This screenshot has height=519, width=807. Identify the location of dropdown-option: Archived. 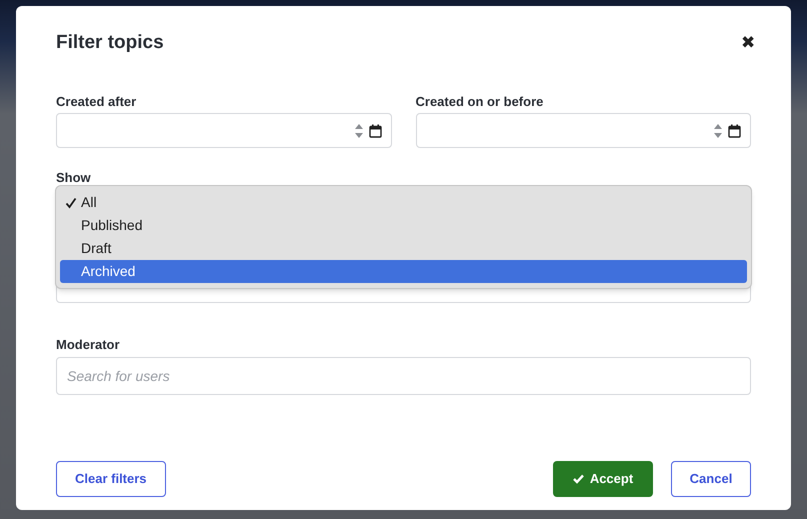
(403, 271).